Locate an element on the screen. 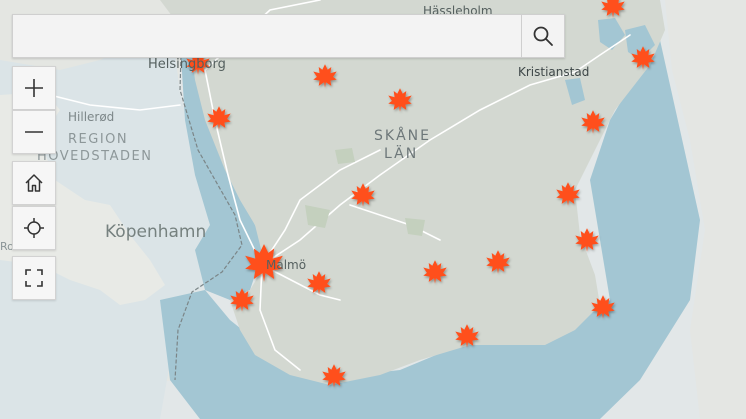 This screenshot has height=419, width=746. locate-button is located at coordinates (34, 228).